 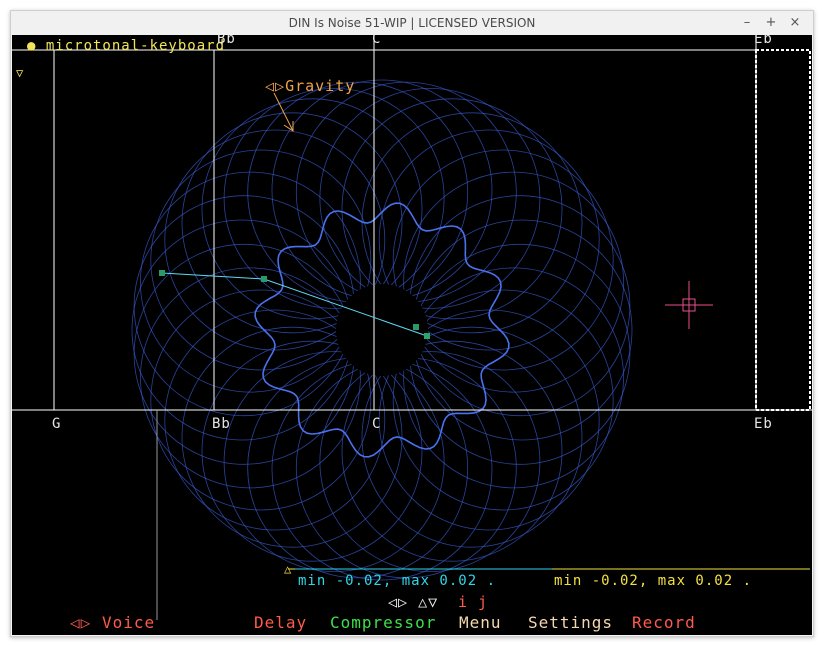 I want to click on close-button: ×, so click(x=795, y=23).